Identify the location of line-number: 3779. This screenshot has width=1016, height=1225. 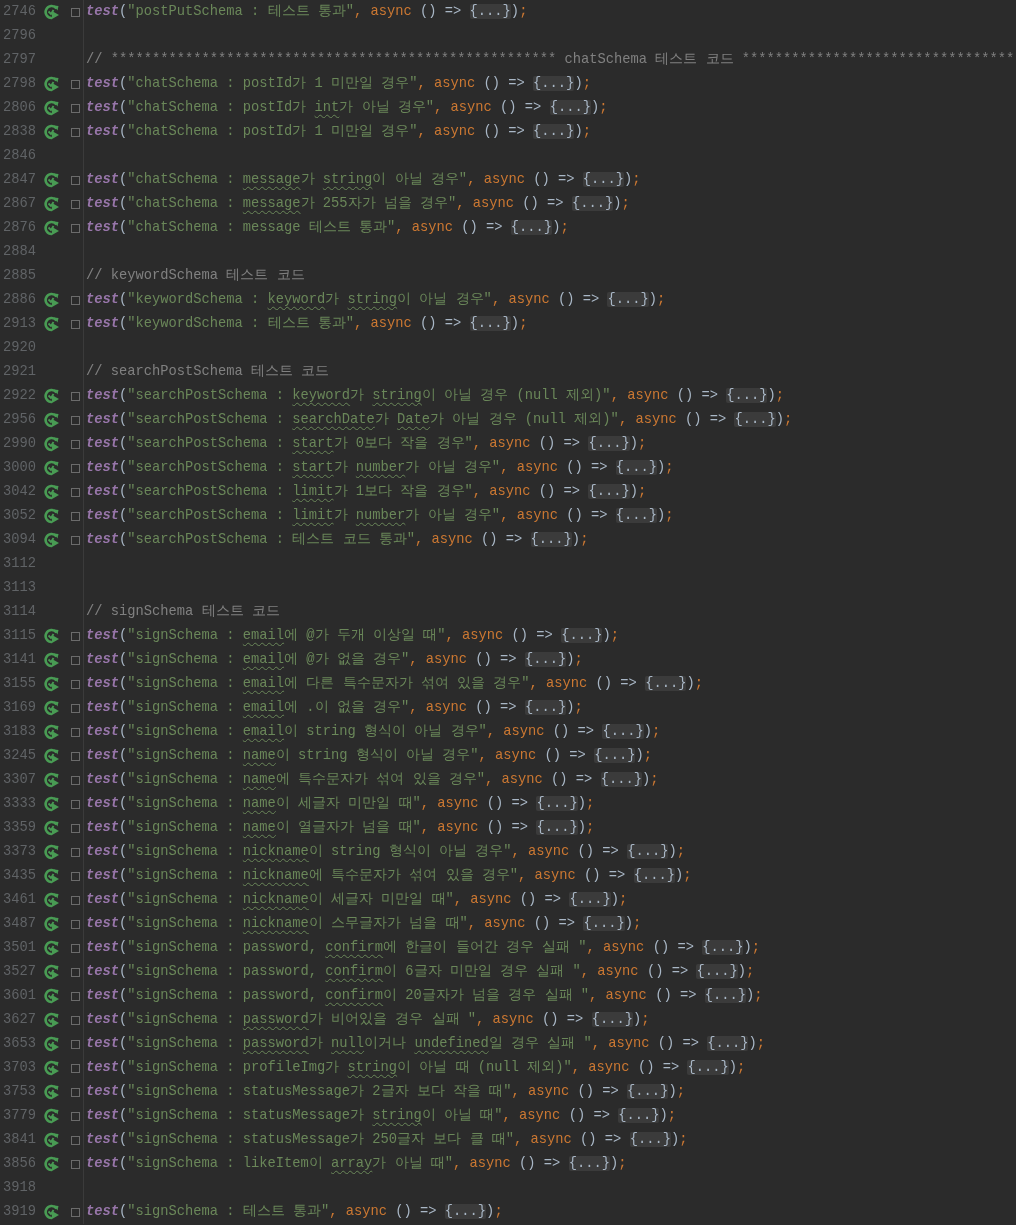
(19, 1115).